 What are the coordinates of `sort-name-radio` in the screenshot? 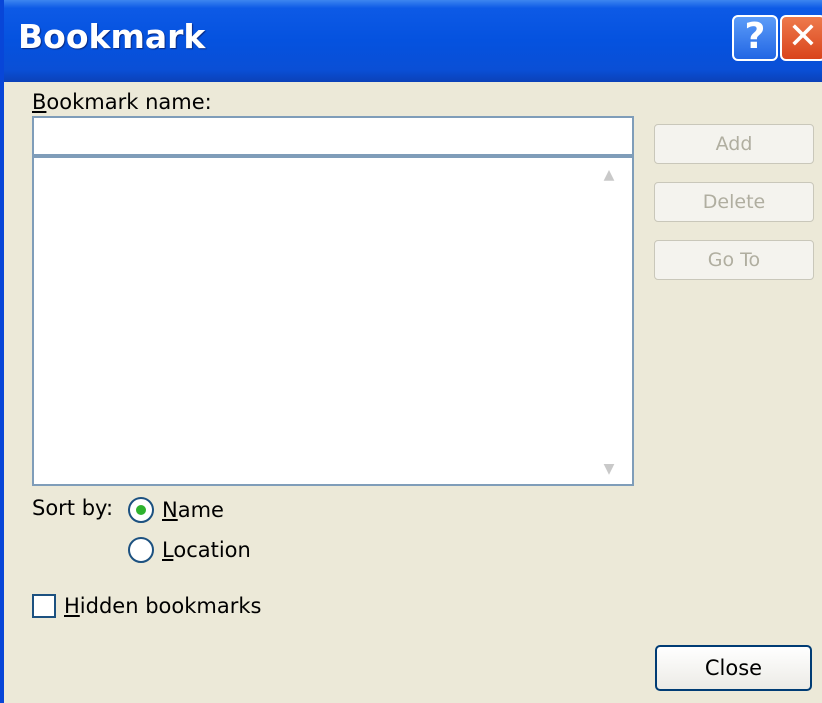 It's located at (141, 510).